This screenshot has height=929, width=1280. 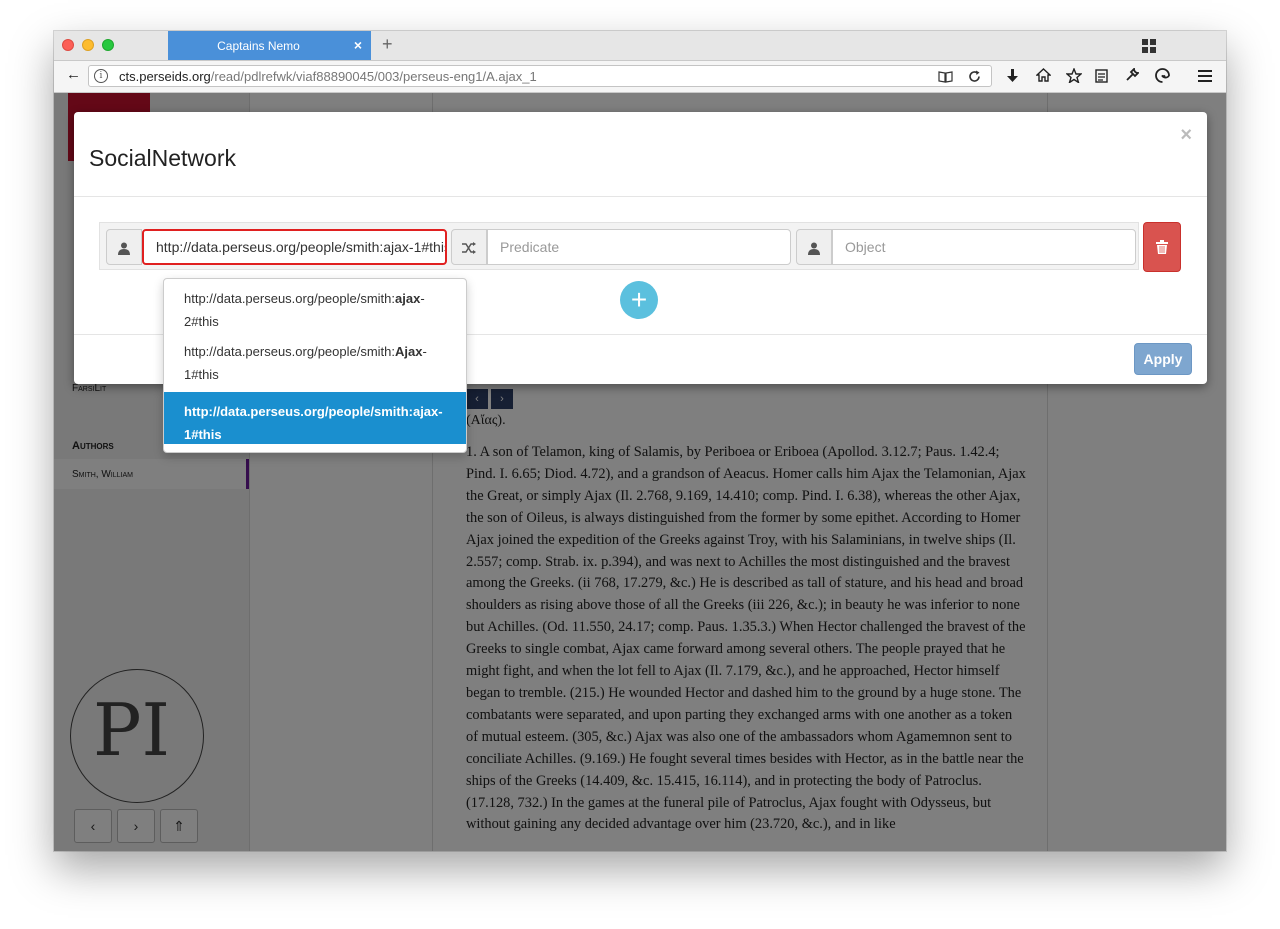 What do you see at coordinates (1043, 75) in the screenshot?
I see `home-icon` at bounding box center [1043, 75].